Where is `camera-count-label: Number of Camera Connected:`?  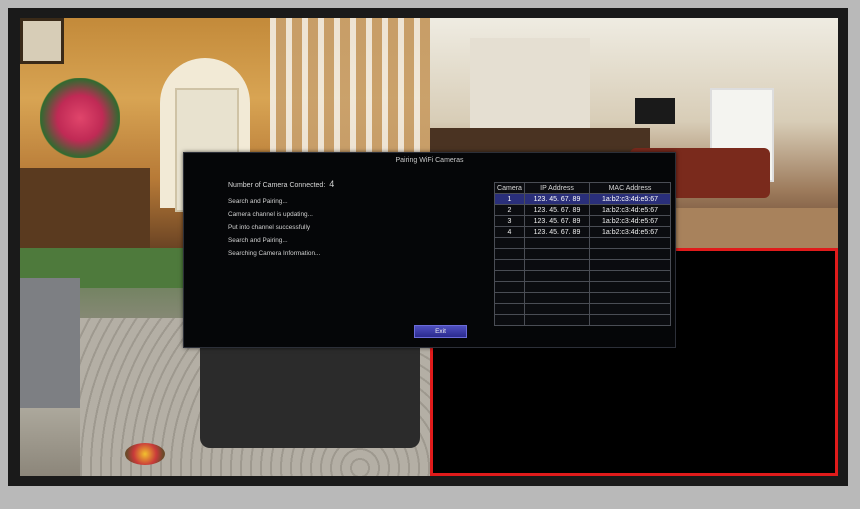
camera-count-label: Number of Camera Connected: is located at coordinates (277, 185).